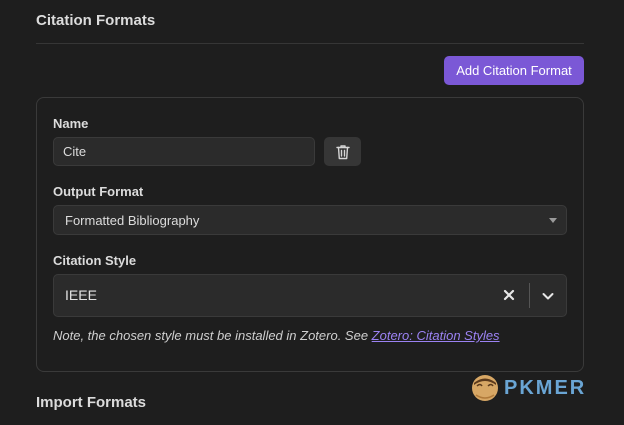  What do you see at coordinates (98, 191) in the screenshot?
I see `output-format-label: Output Format` at bounding box center [98, 191].